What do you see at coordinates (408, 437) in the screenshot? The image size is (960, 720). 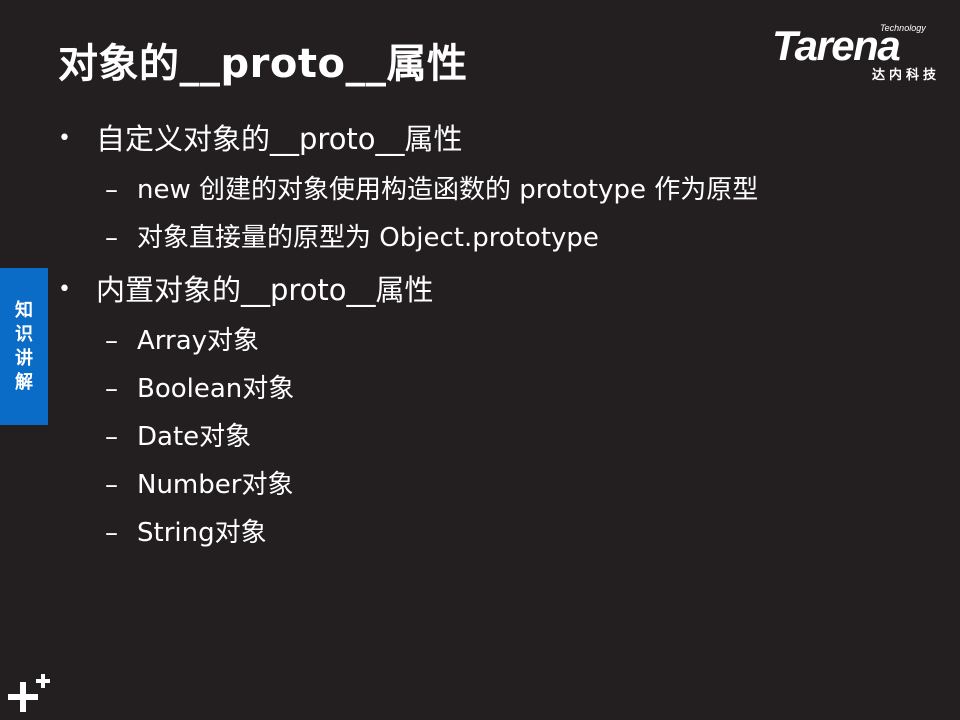 I see `sub-bullet-item: – Date对象` at bounding box center [408, 437].